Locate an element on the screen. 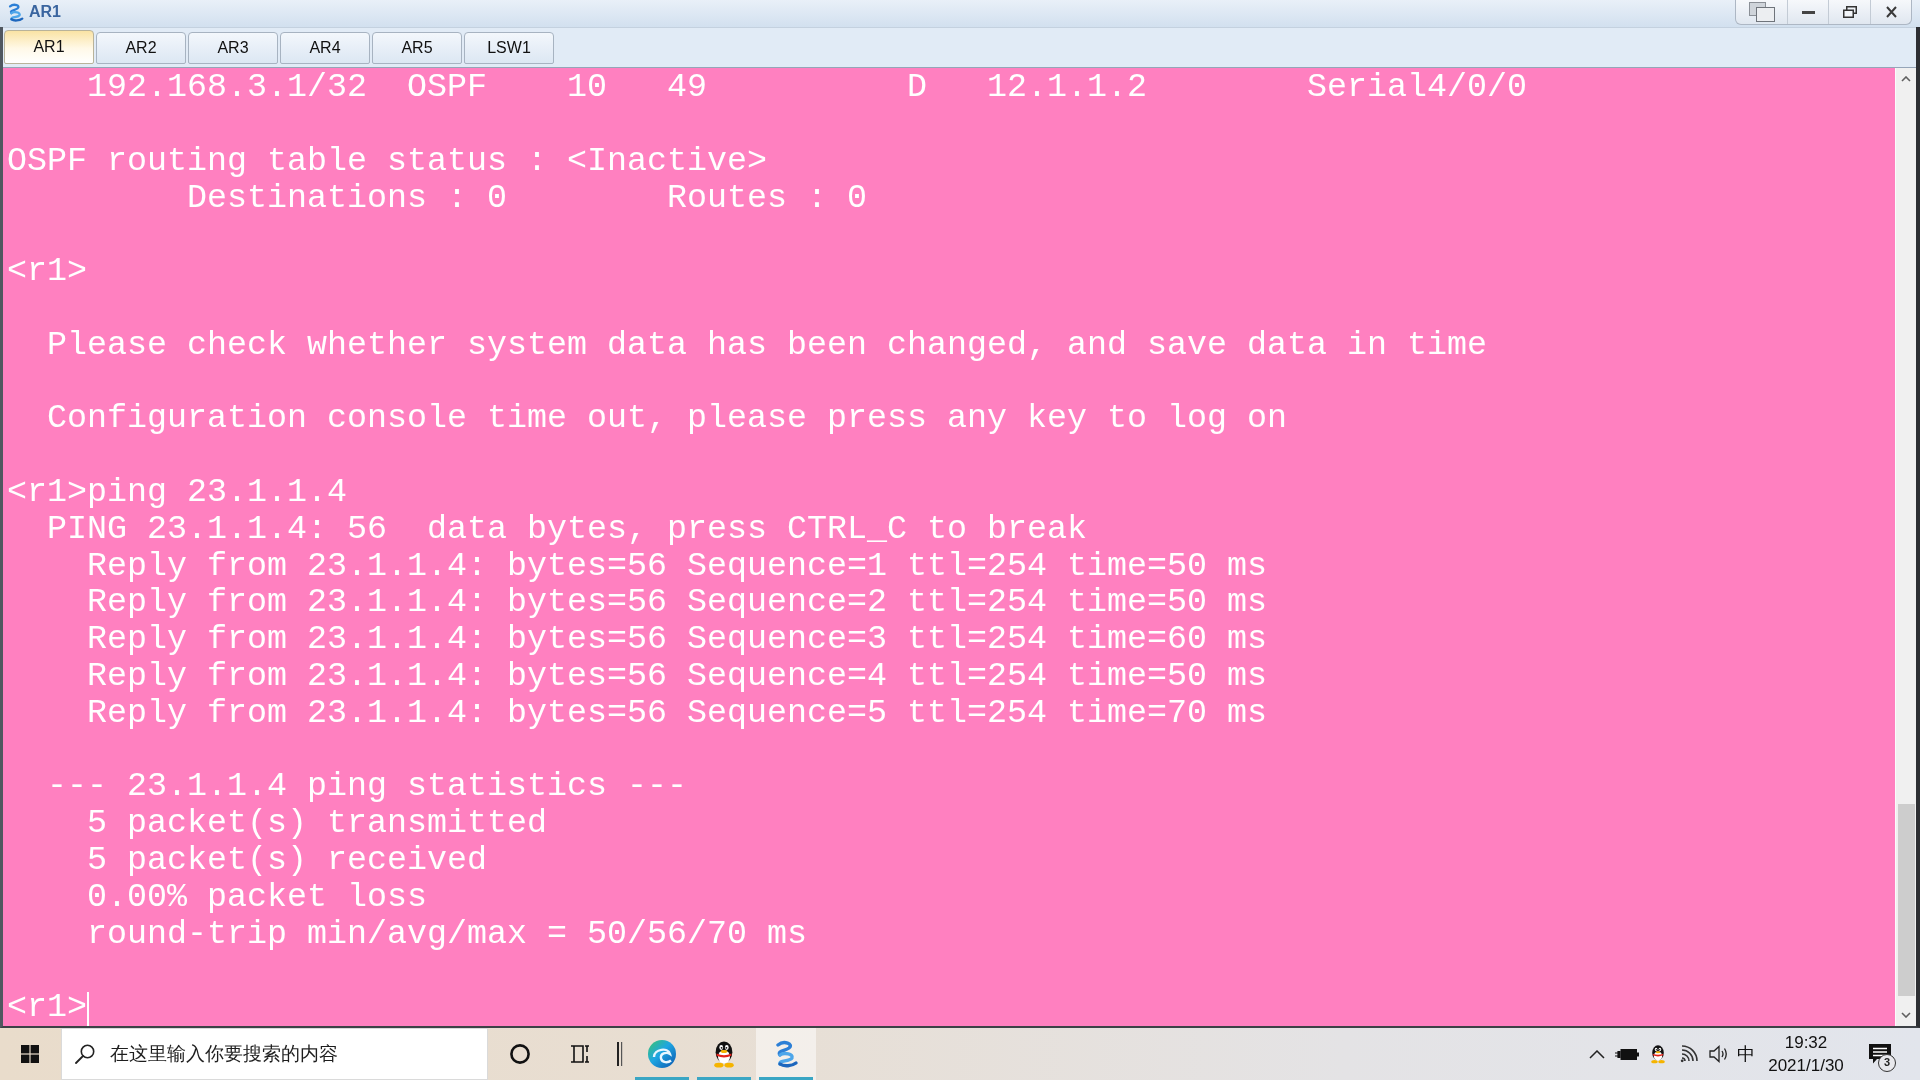  windows-logo-icon is located at coordinates (30, 1054).